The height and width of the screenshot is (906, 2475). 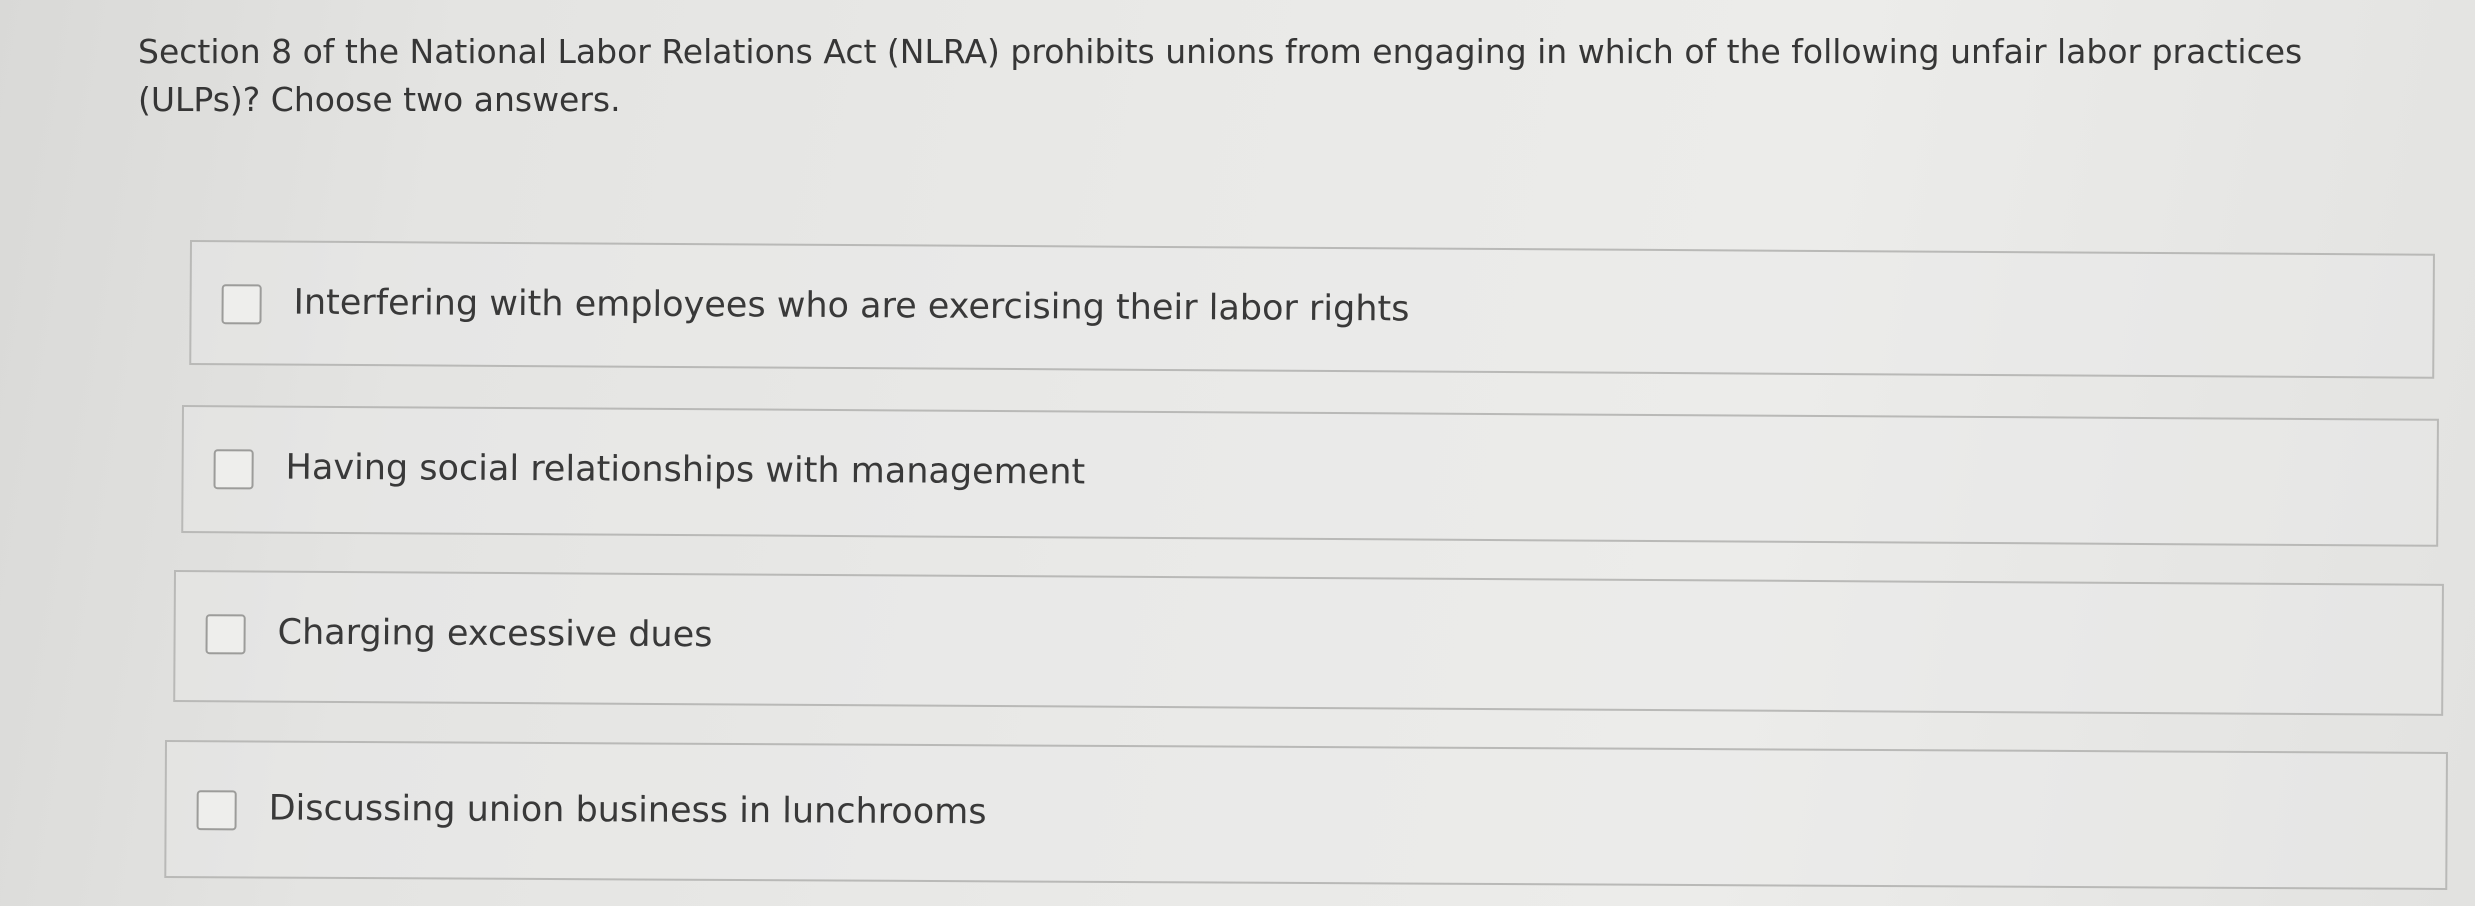 I want to click on answer-option-label: Charging excessive dues, so click(x=495, y=634).